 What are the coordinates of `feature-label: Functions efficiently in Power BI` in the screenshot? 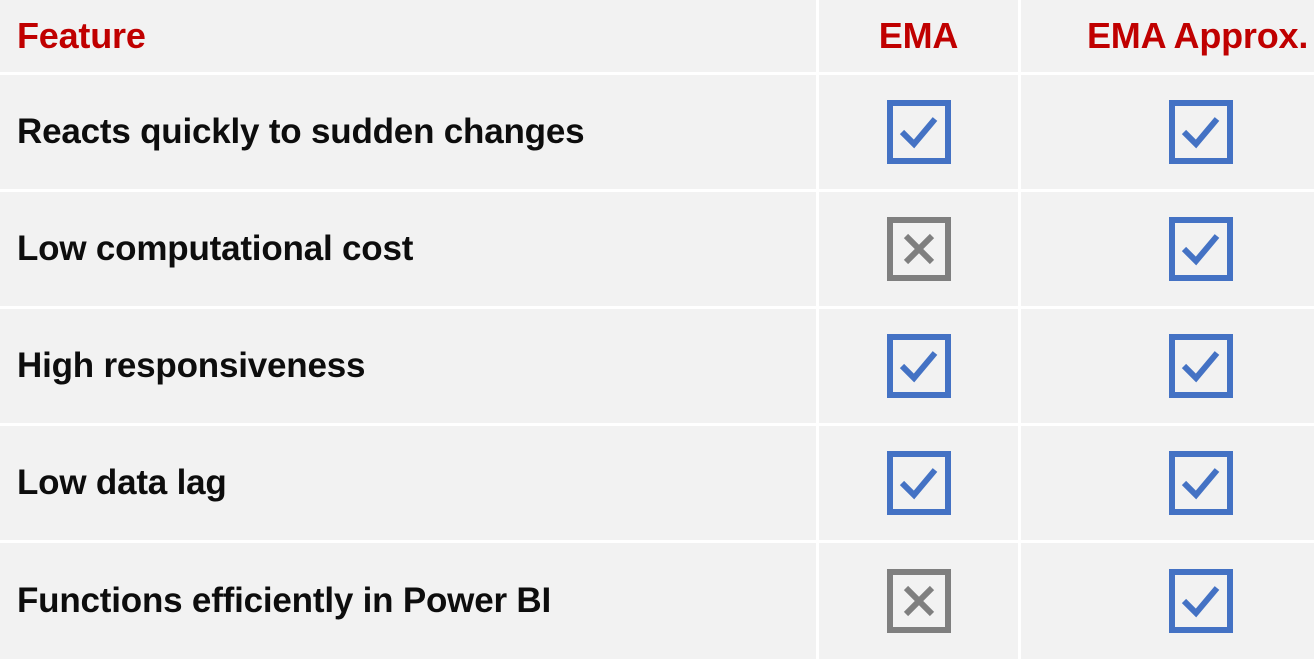 It's located at (284, 600).